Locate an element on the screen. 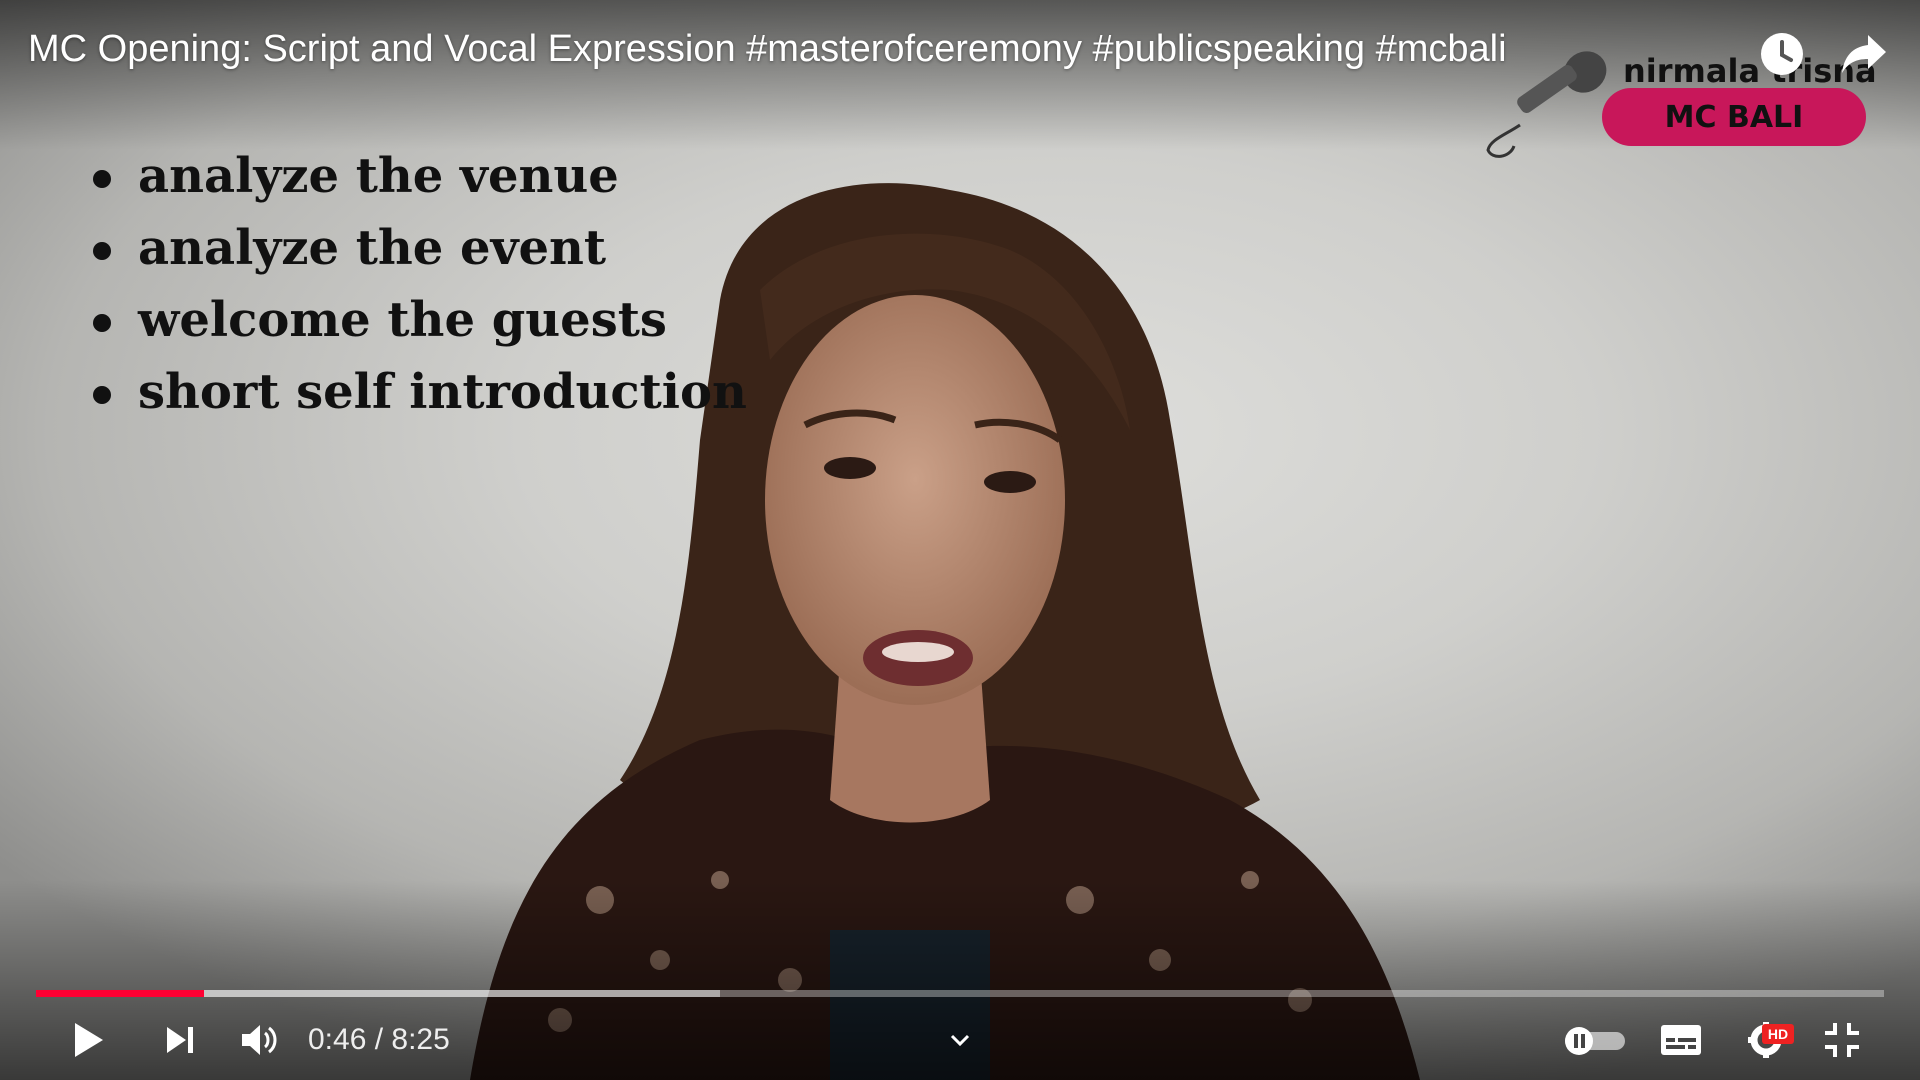 This screenshot has width=1920, height=1080. bullet-item: analyze the event is located at coordinates (417, 248).